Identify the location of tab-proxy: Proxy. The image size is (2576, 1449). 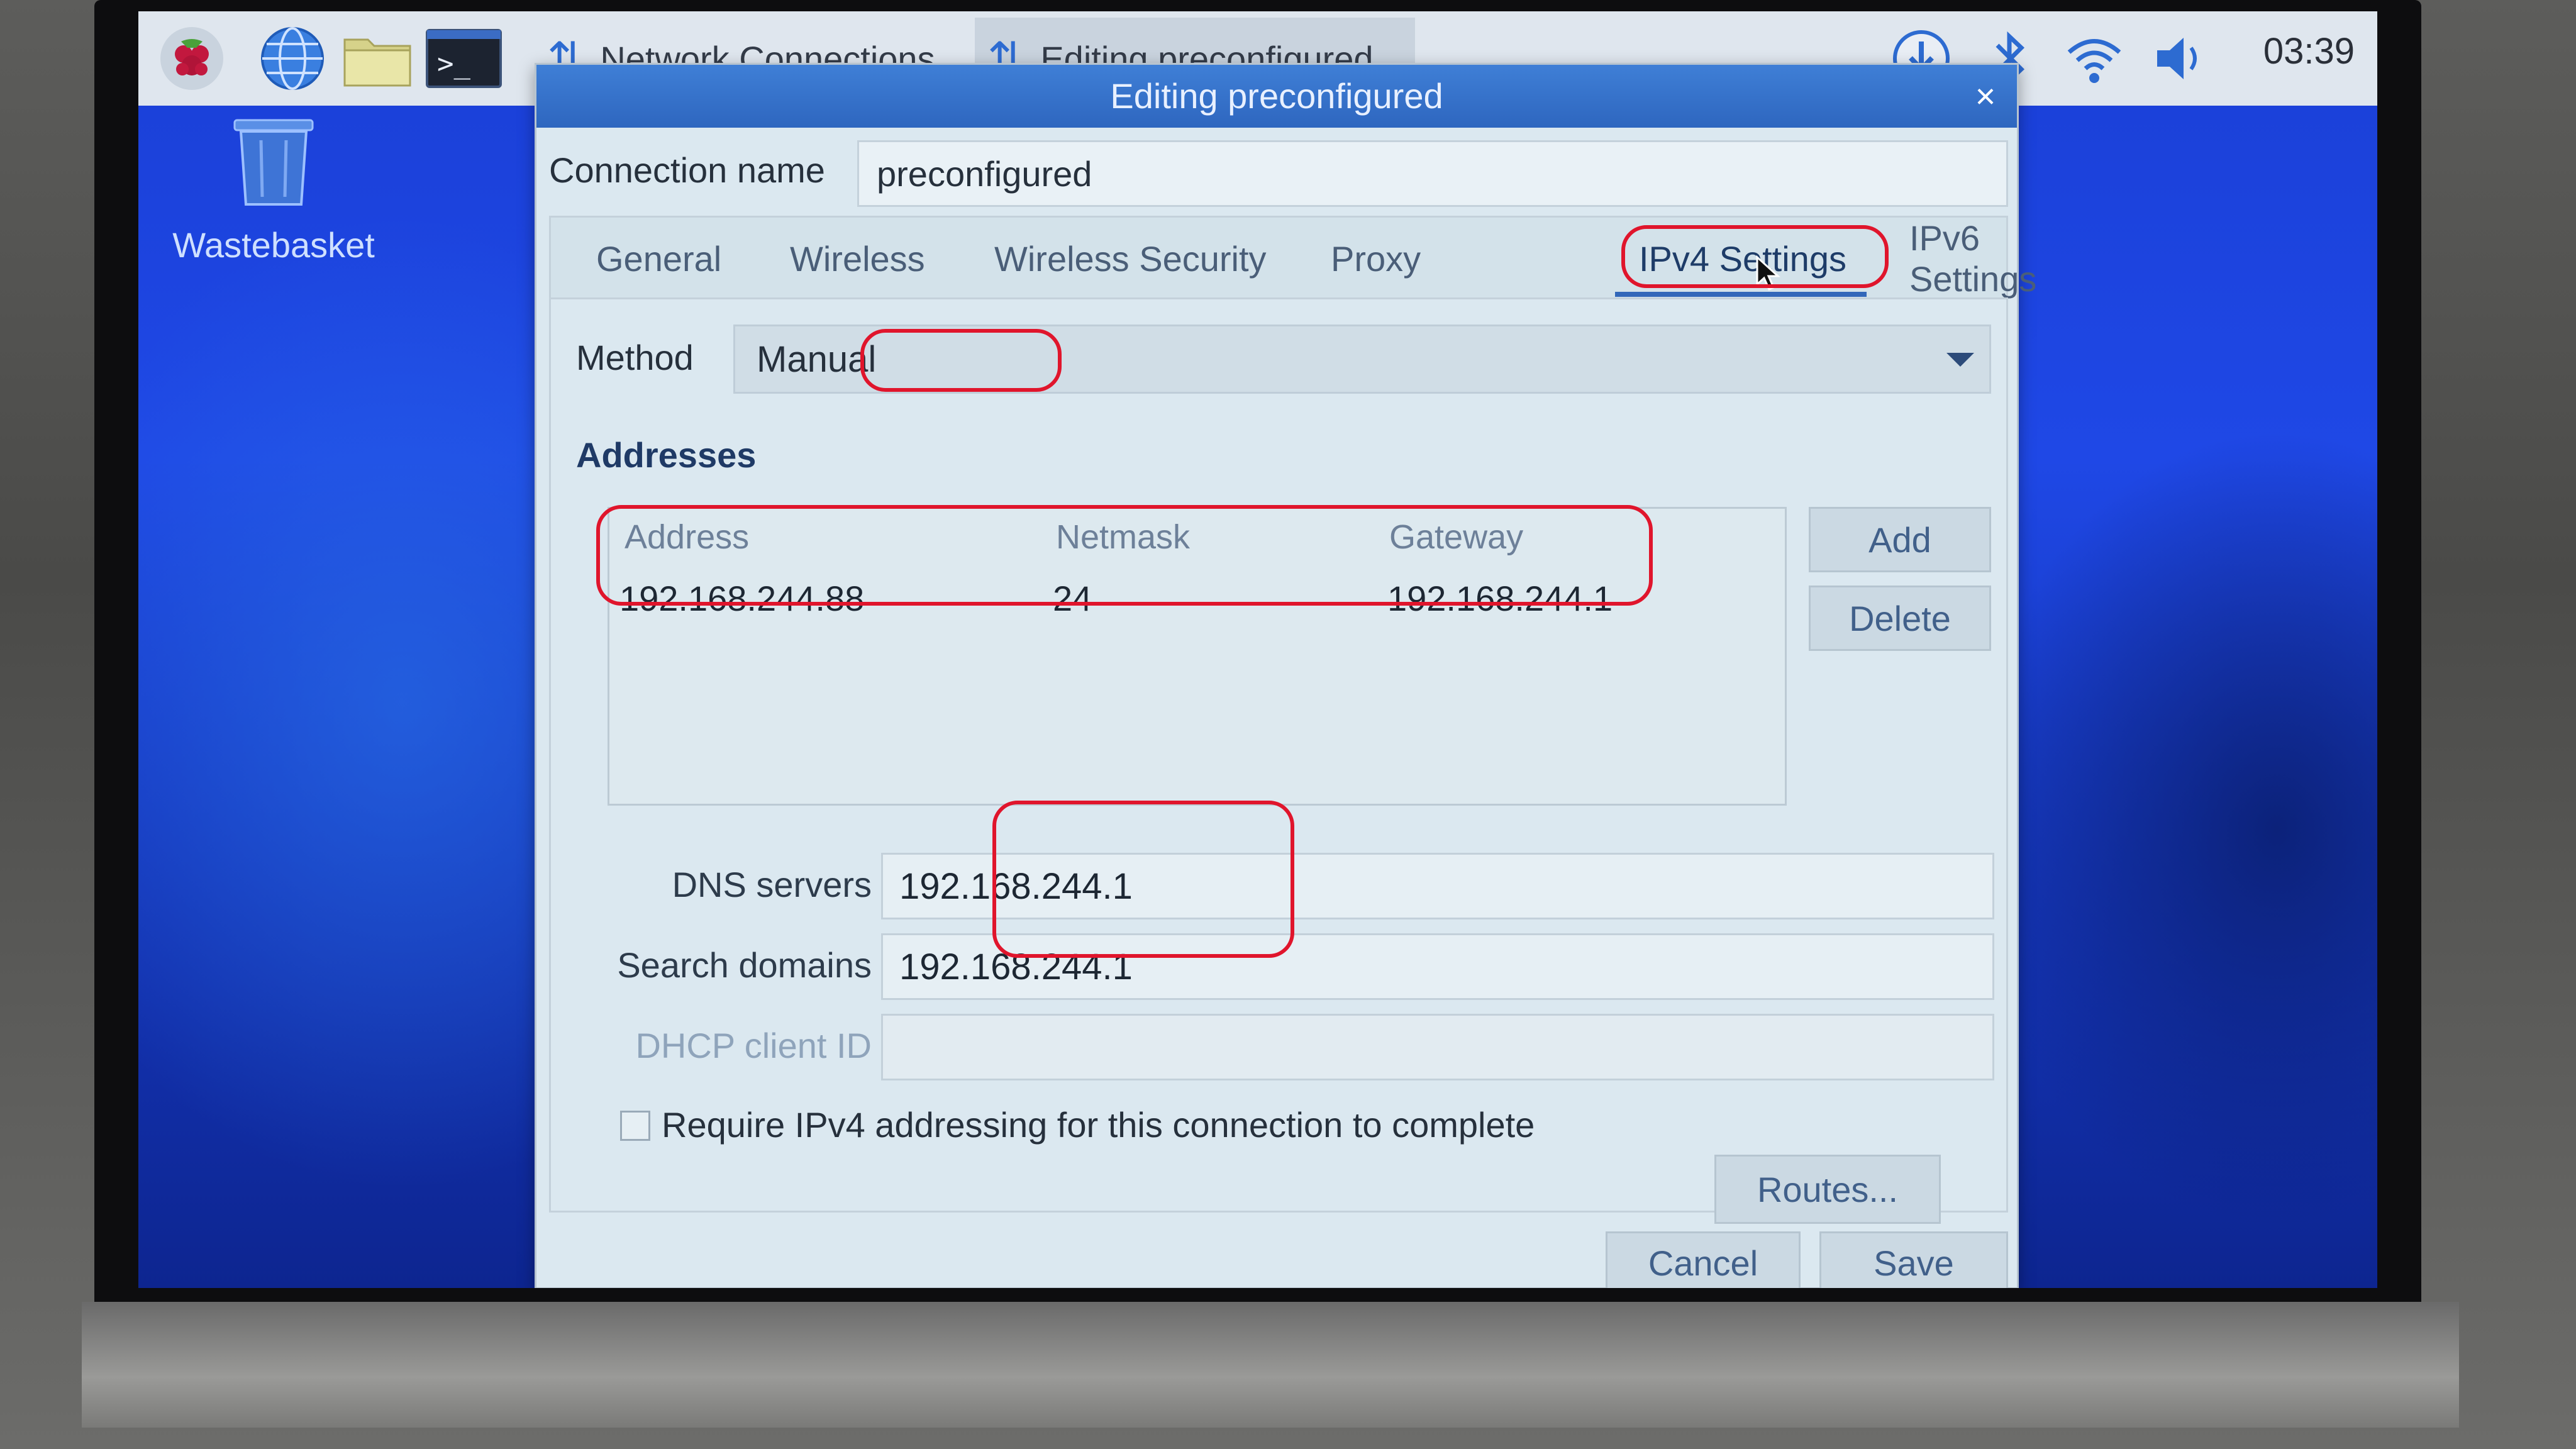
(1376, 258).